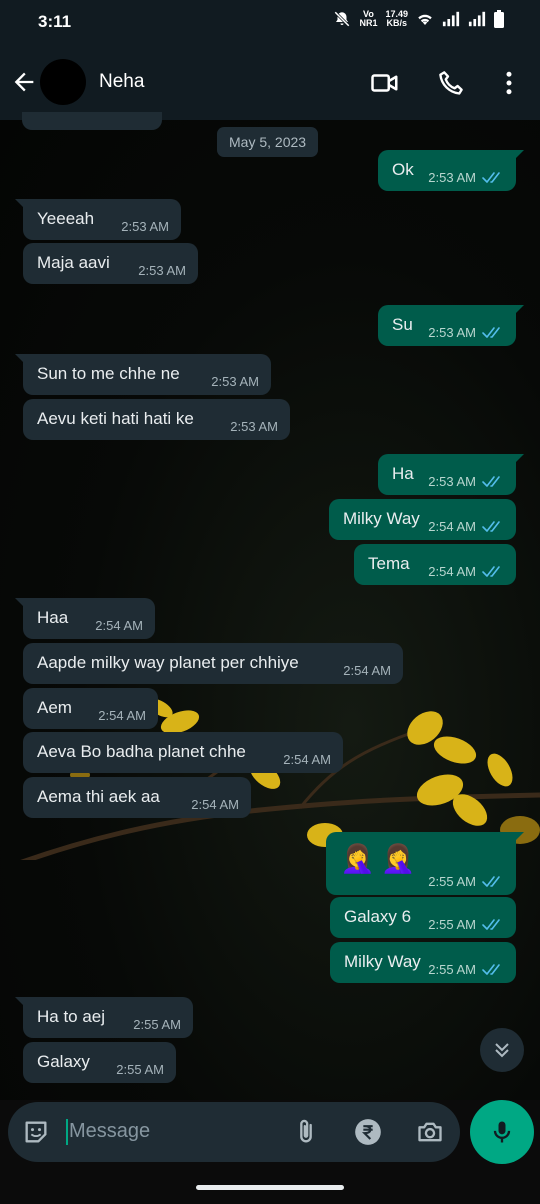  What do you see at coordinates (90, 708) in the screenshot?
I see `incoming-message: Aem 2:54 AM` at bounding box center [90, 708].